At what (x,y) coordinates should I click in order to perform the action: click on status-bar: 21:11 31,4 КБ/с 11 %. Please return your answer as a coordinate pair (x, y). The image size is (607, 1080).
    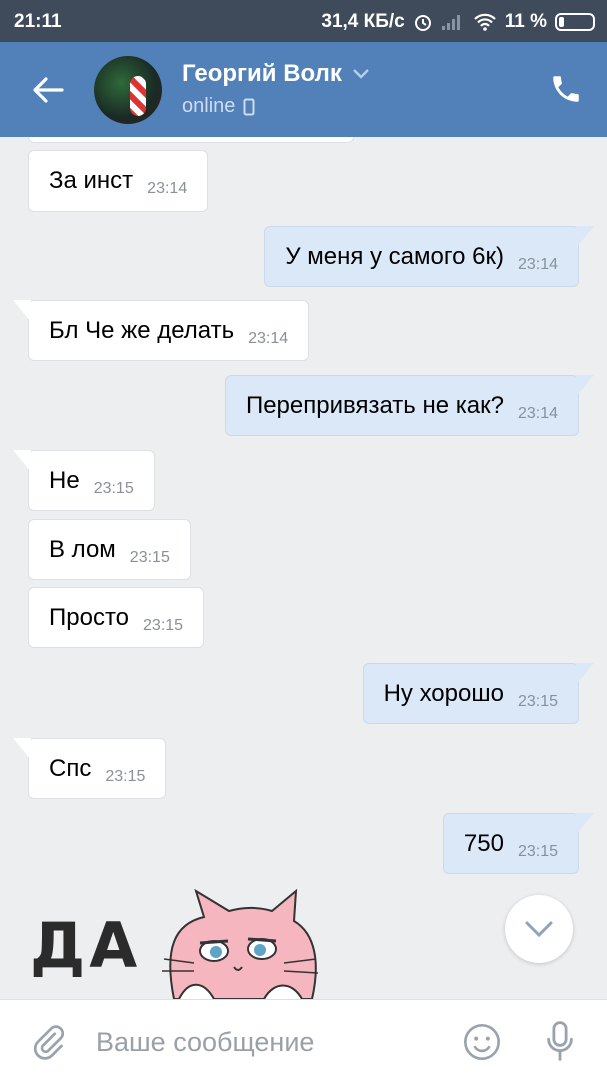
    Looking at the image, I should click on (303, 21).